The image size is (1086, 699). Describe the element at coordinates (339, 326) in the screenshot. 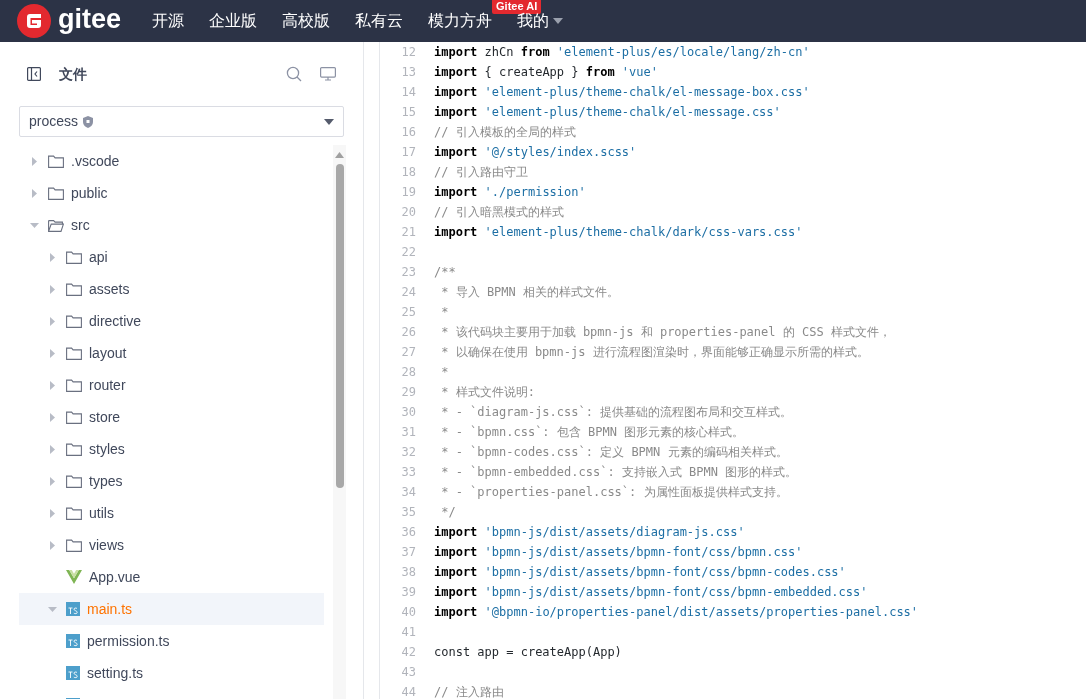

I see `scrollbar-thumb` at that location.